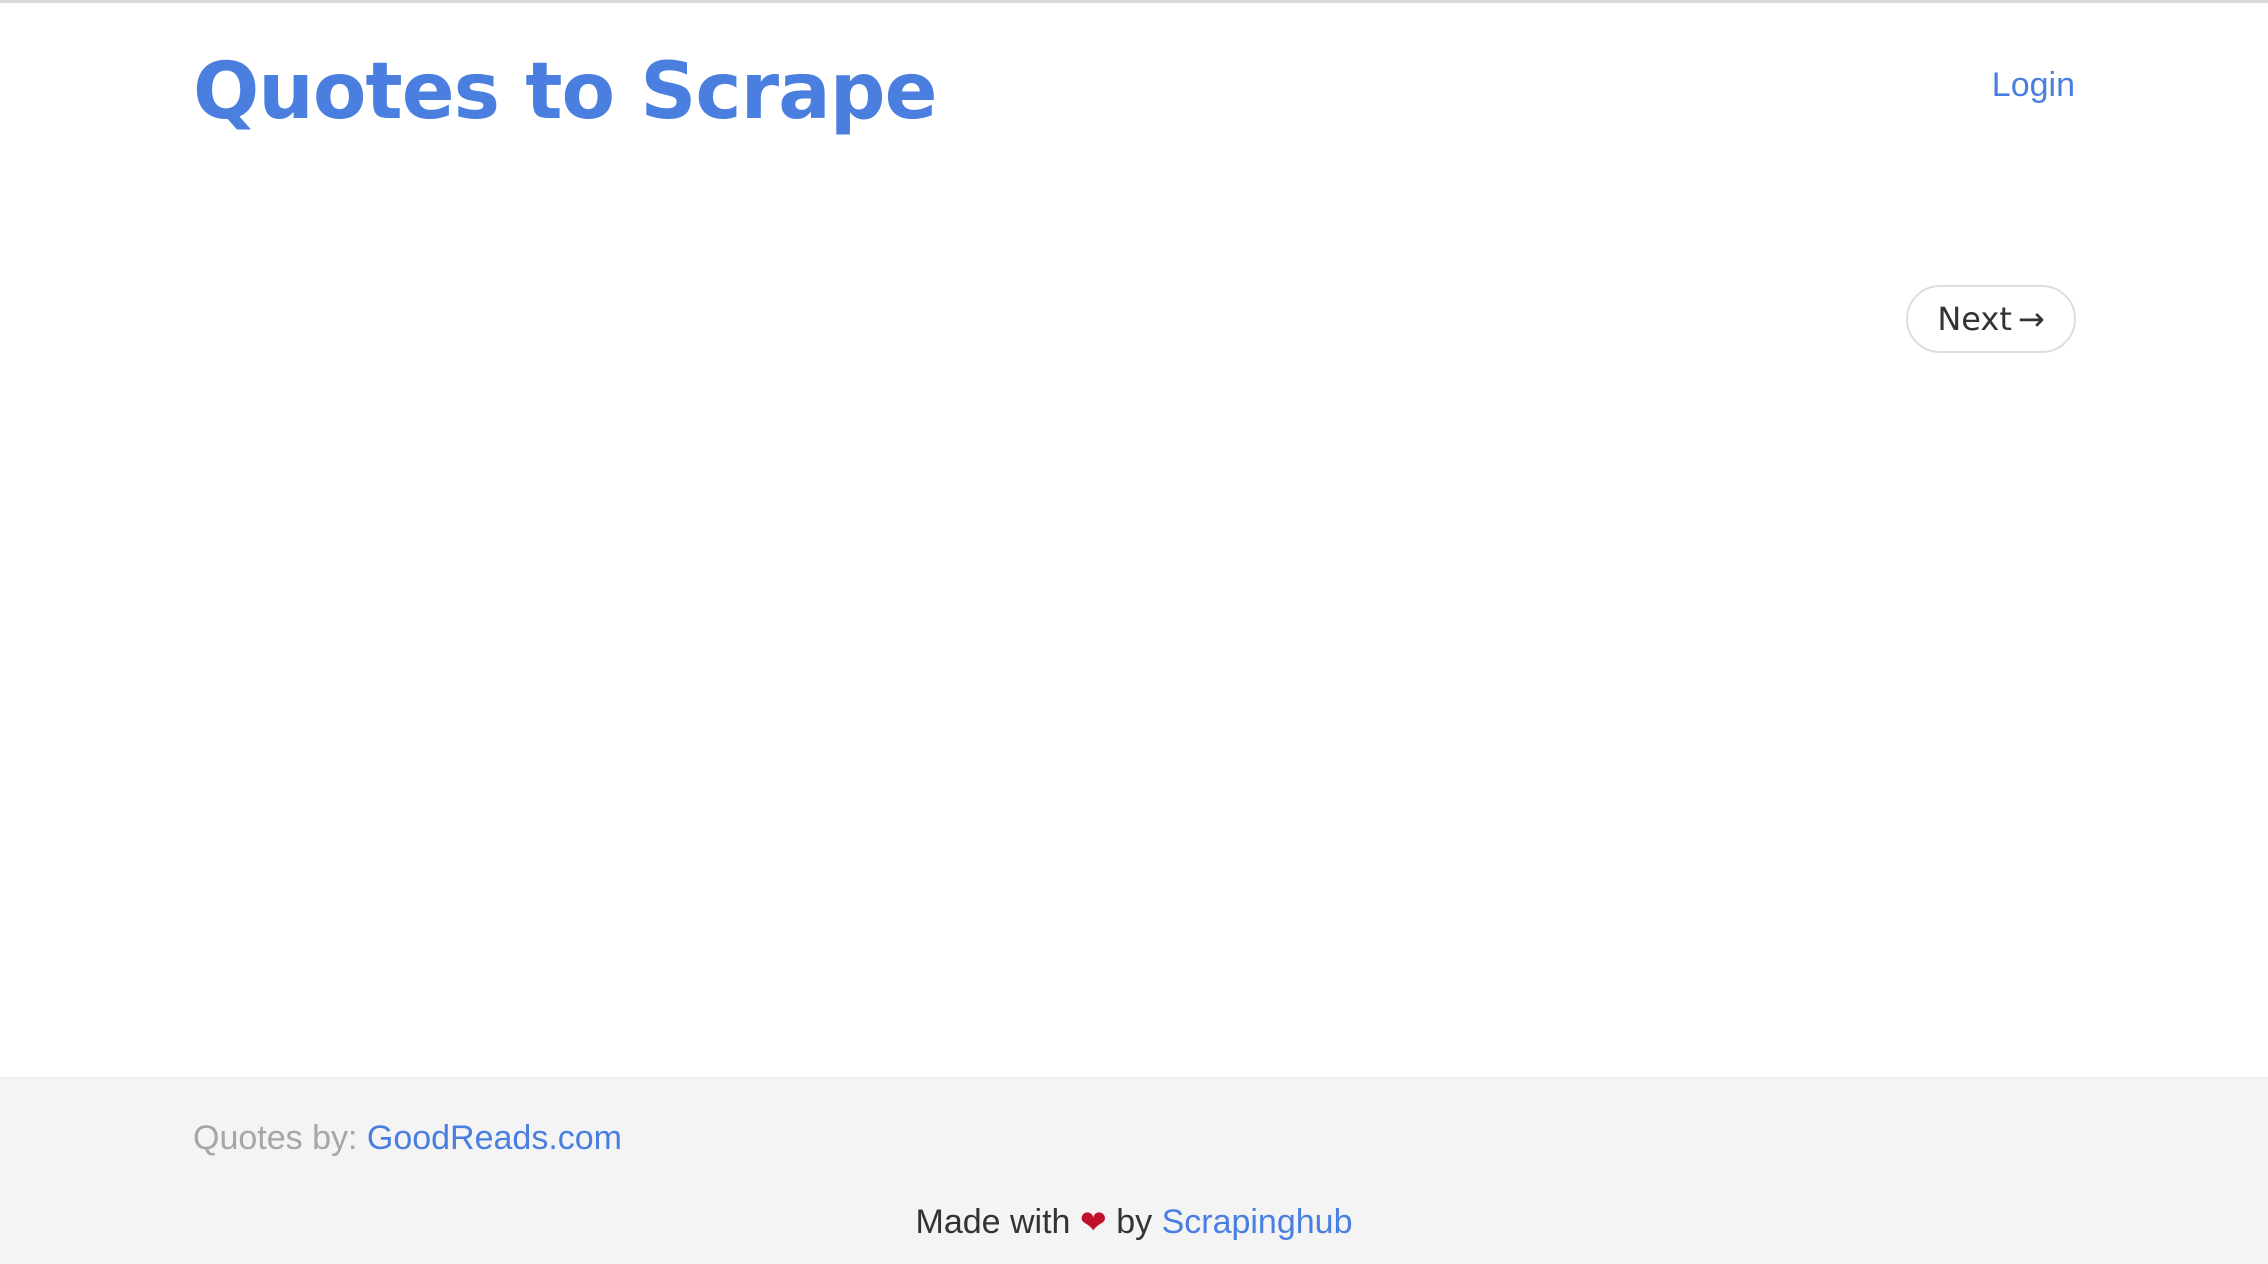  What do you see at coordinates (993, 1222) in the screenshot?
I see `made-with-text: Made with` at bounding box center [993, 1222].